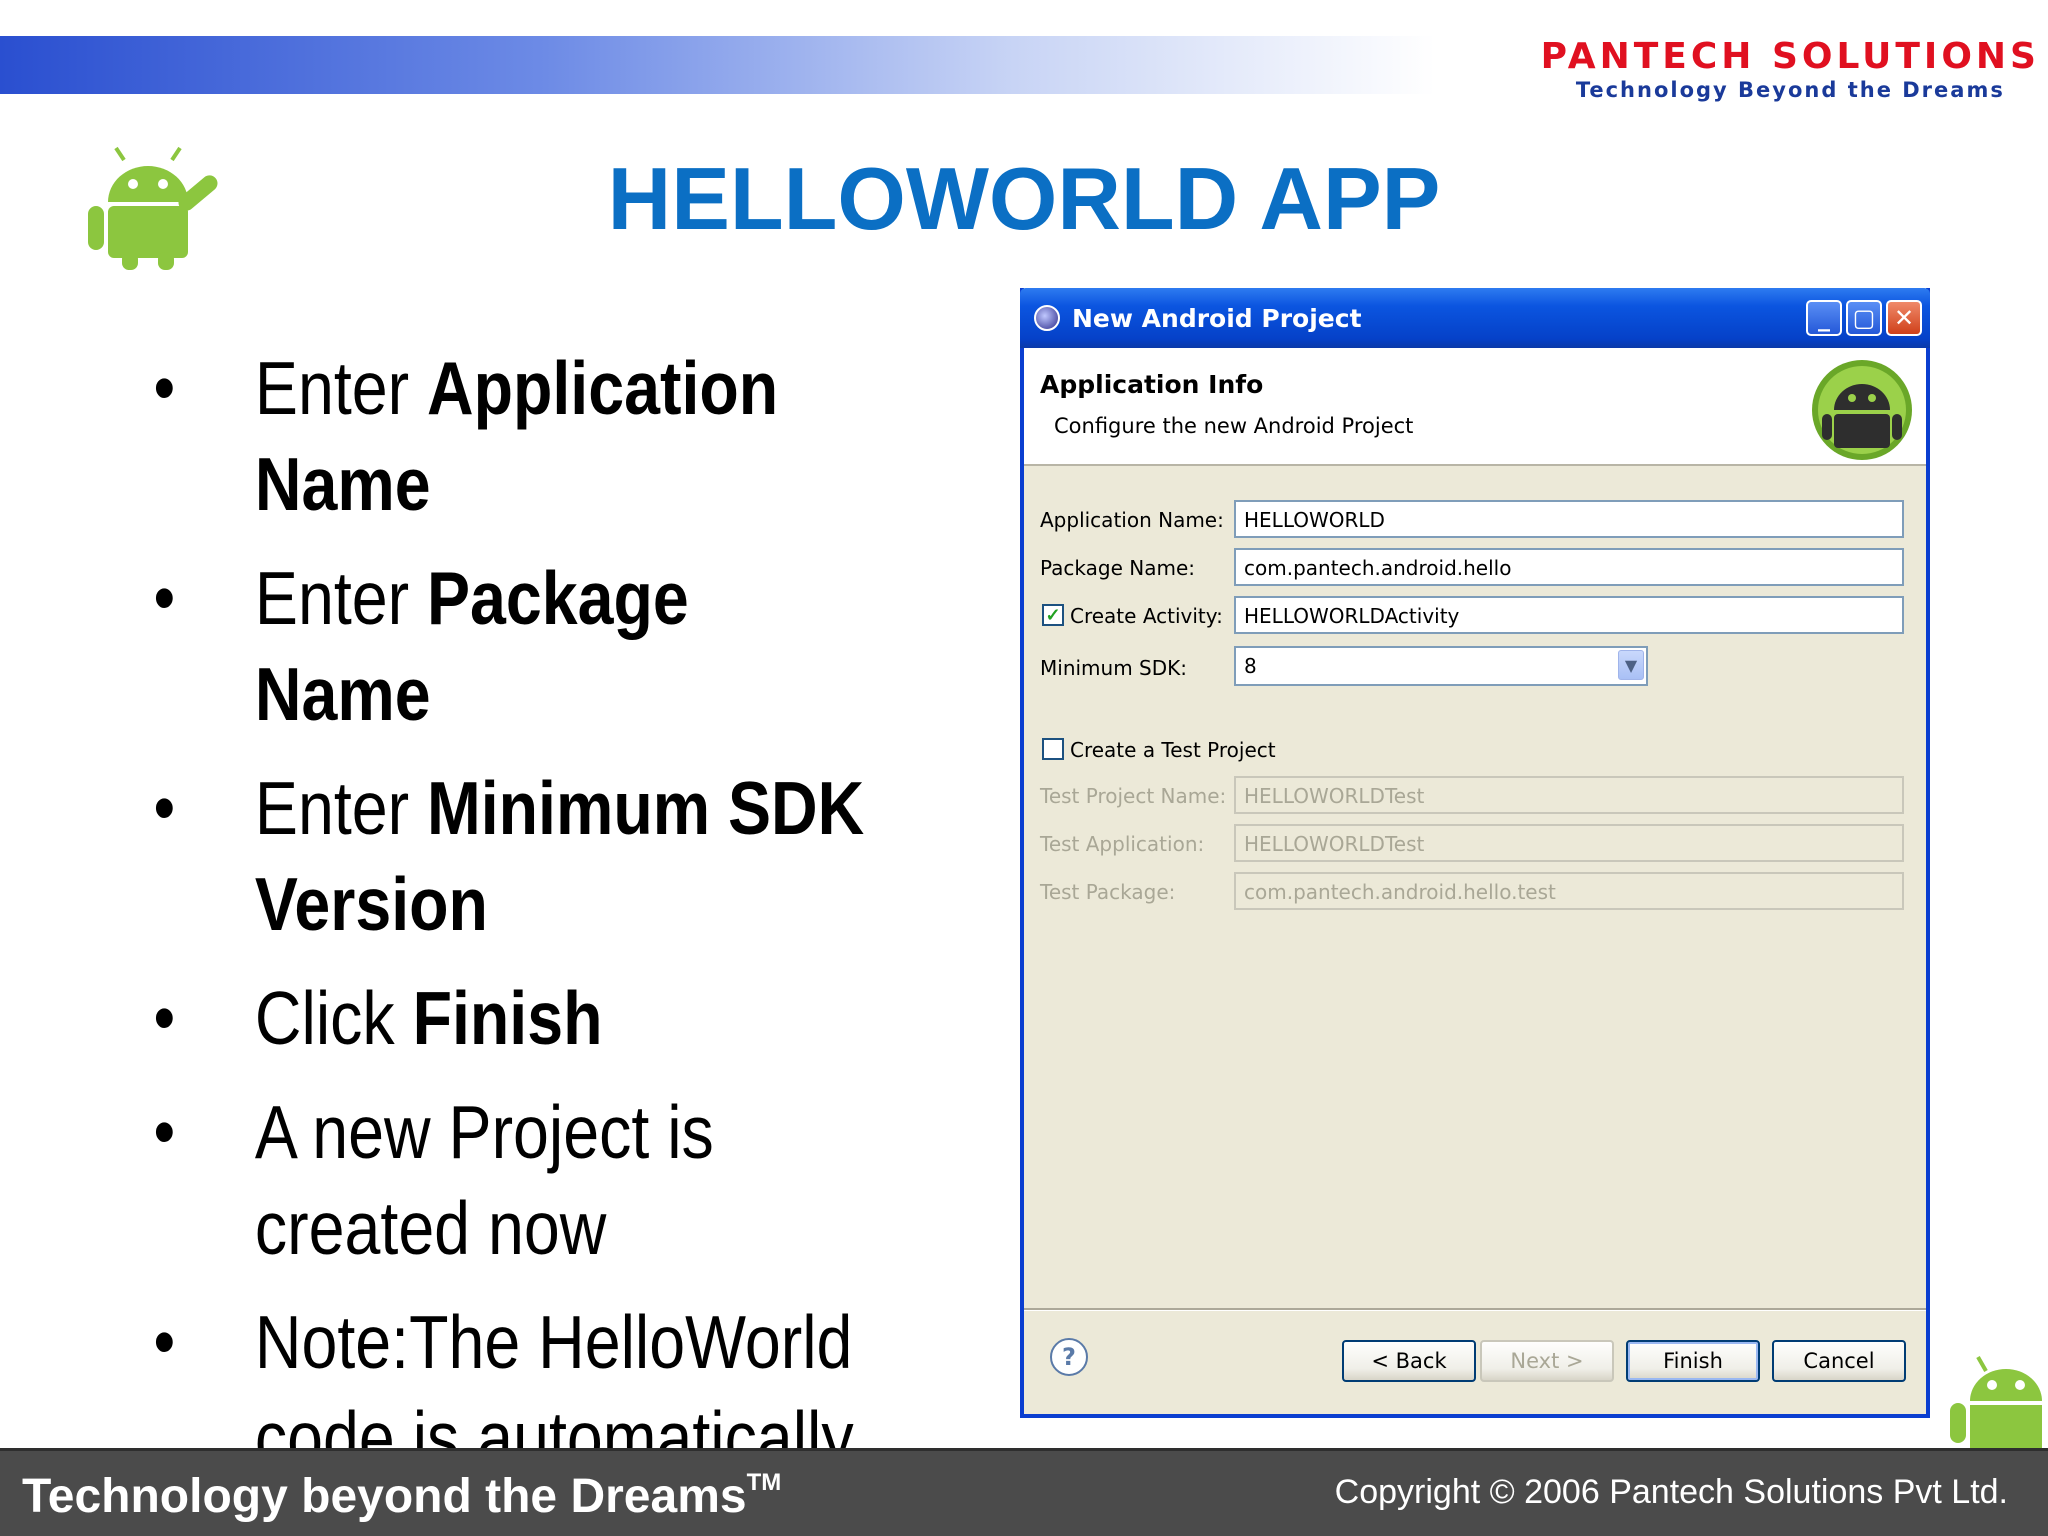 The image size is (2048, 1536). What do you see at coordinates (1864, 318) in the screenshot?
I see `maximize-icon: ▢` at bounding box center [1864, 318].